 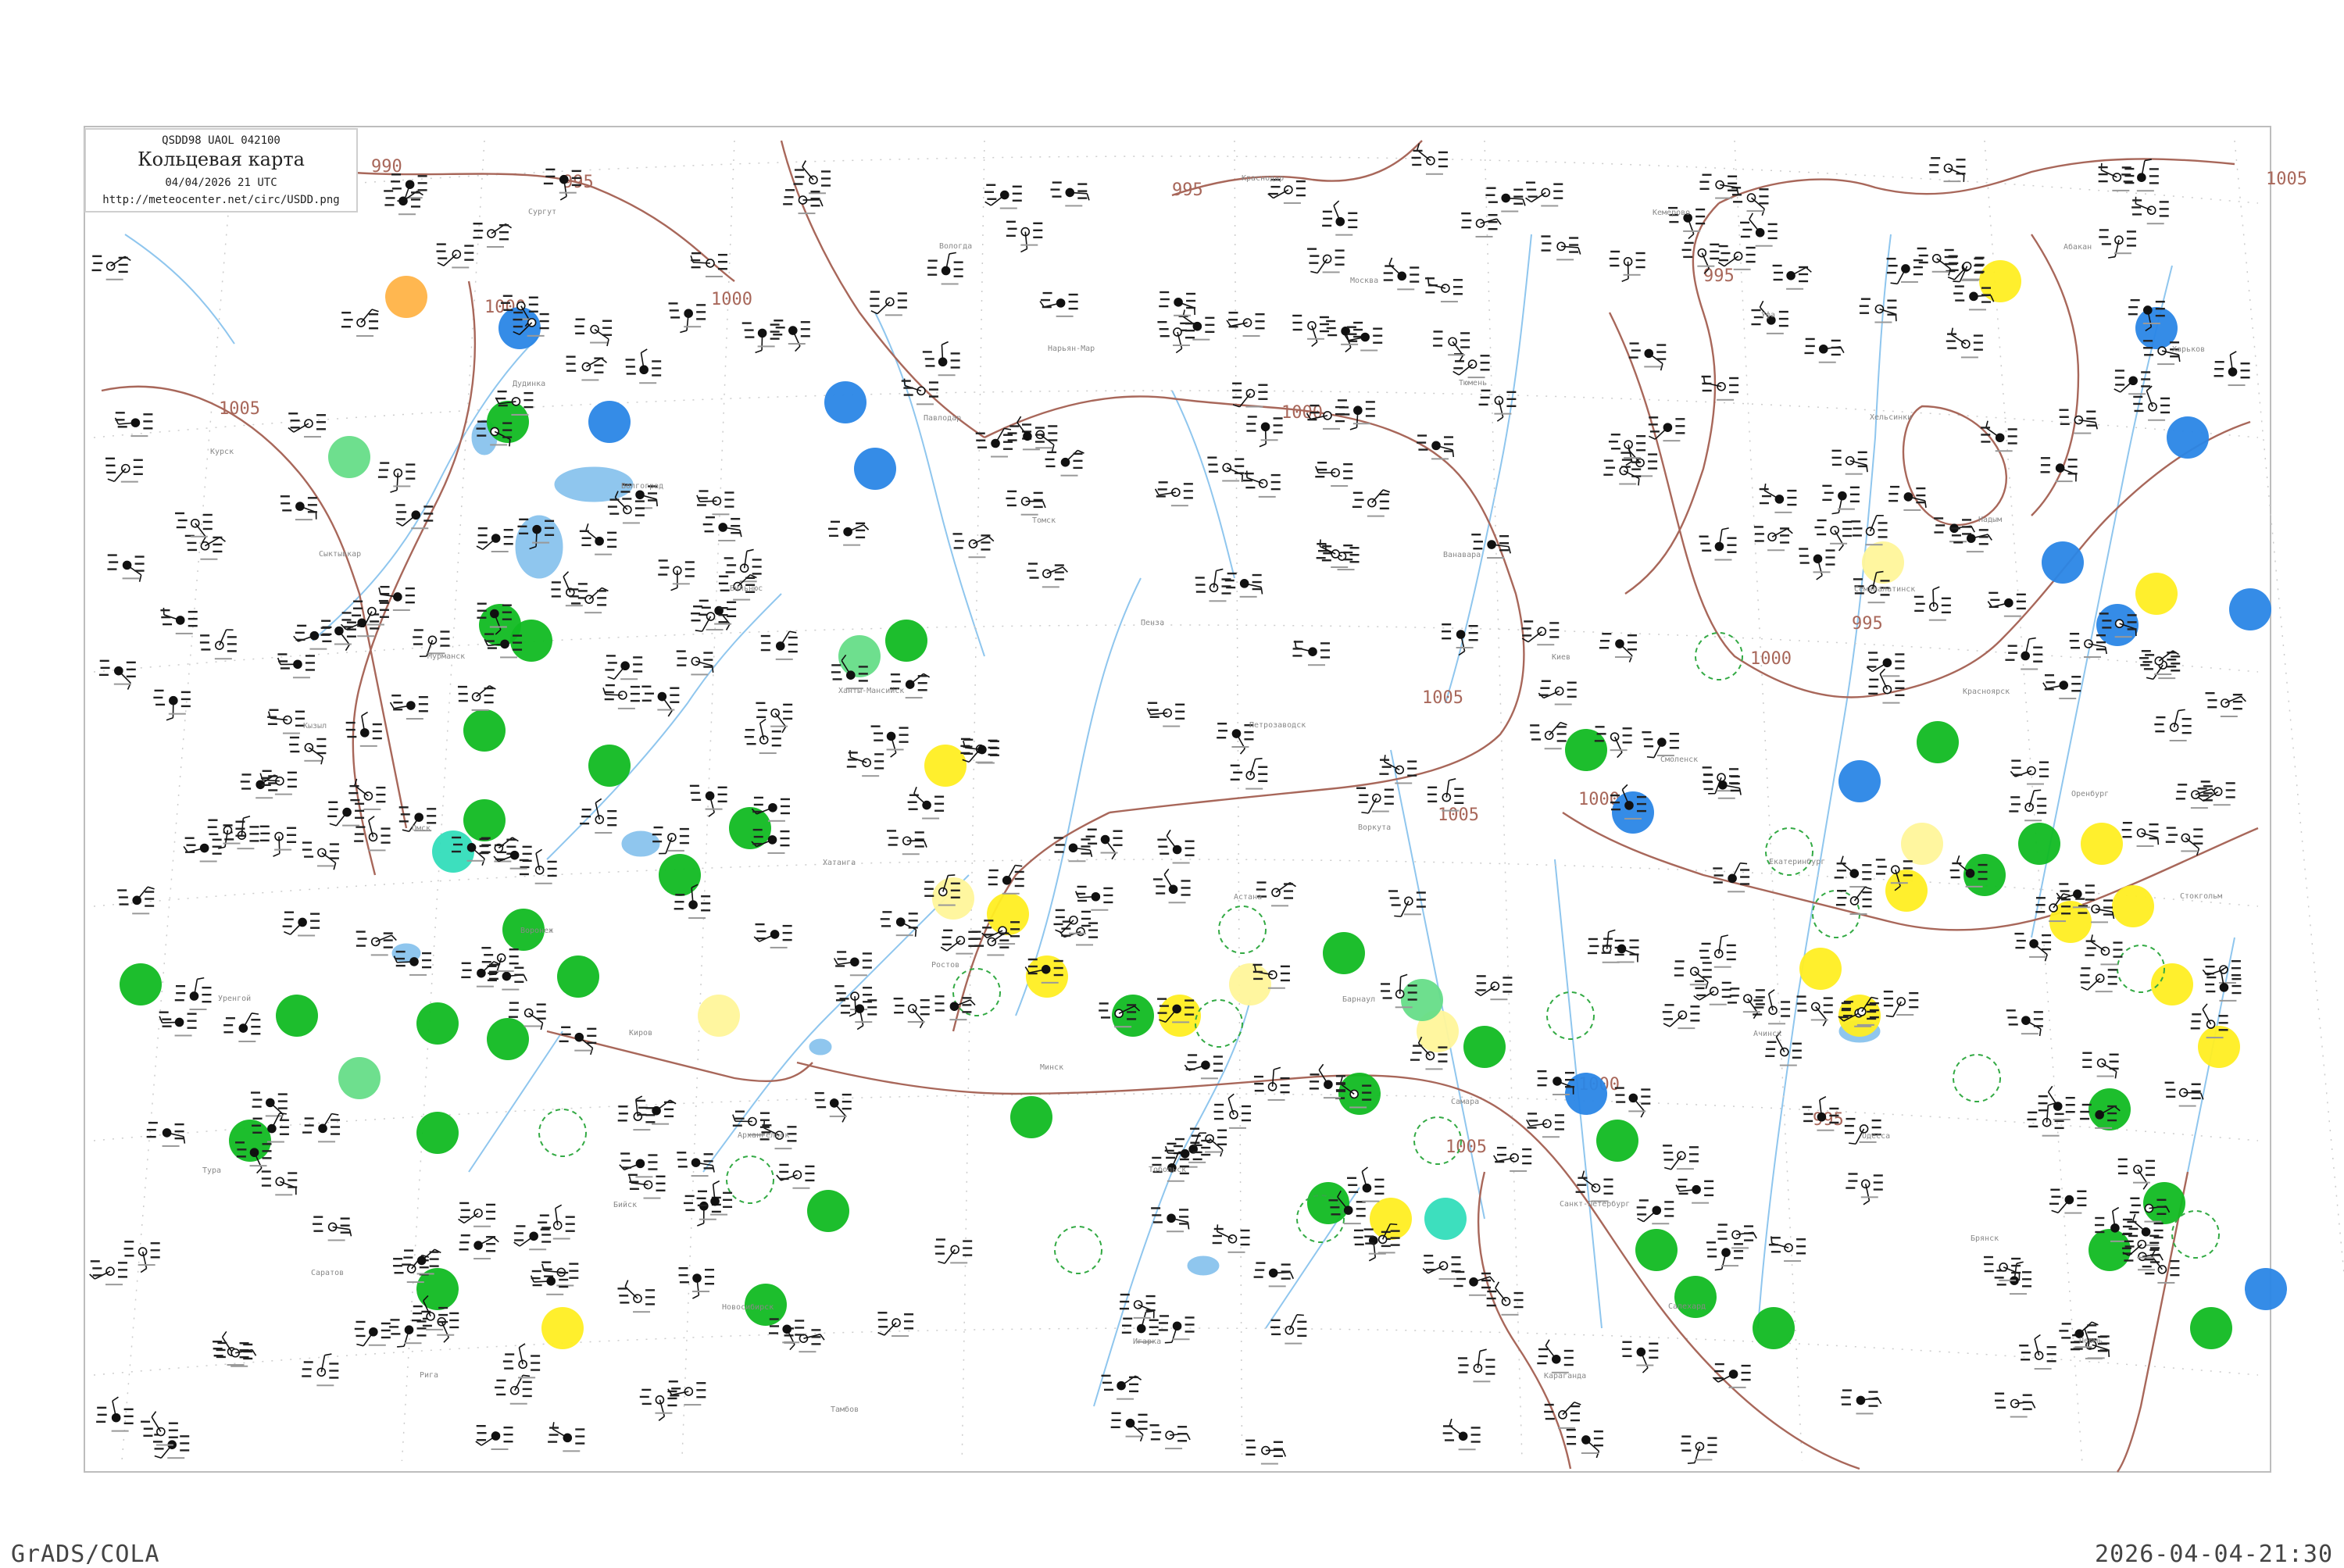 What do you see at coordinates (1891, 417) in the screenshot?
I see `place-label: Хельсинки` at bounding box center [1891, 417].